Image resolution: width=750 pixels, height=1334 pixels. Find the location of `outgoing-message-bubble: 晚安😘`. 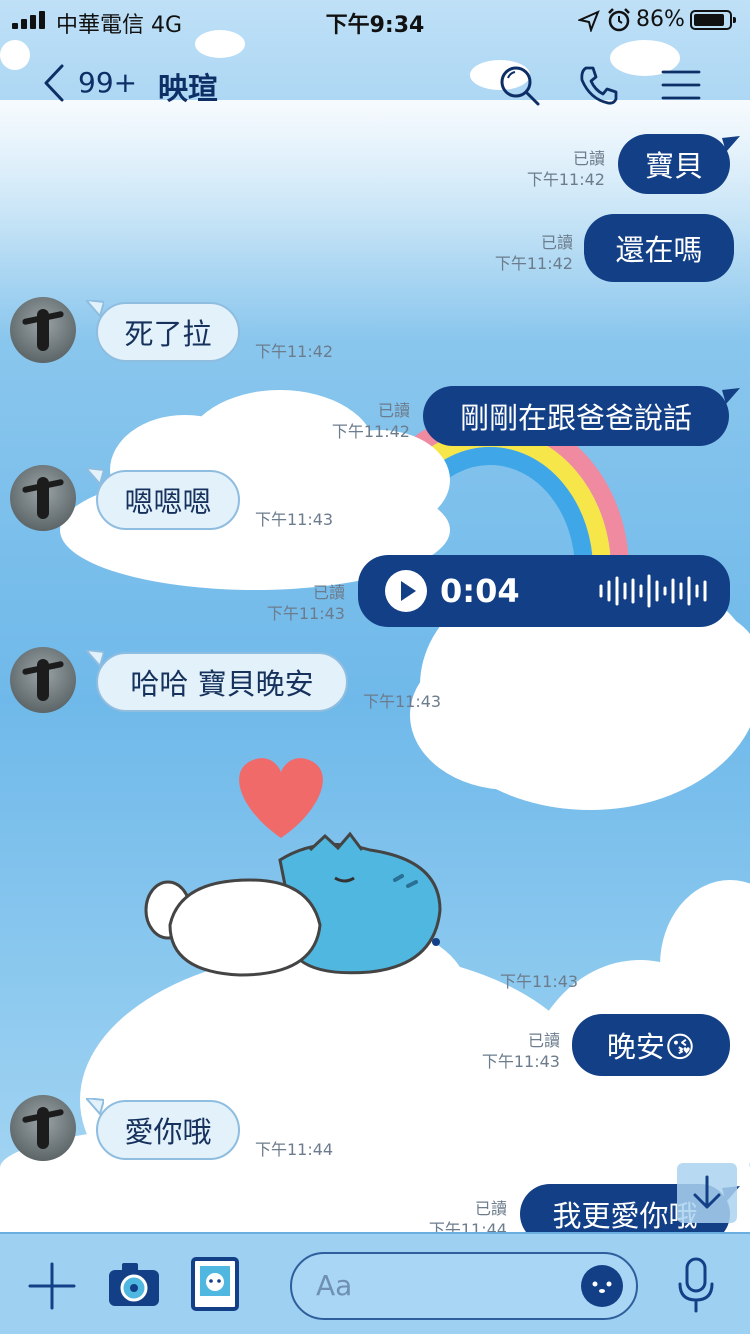

outgoing-message-bubble: 晚安😘 is located at coordinates (651, 1045).